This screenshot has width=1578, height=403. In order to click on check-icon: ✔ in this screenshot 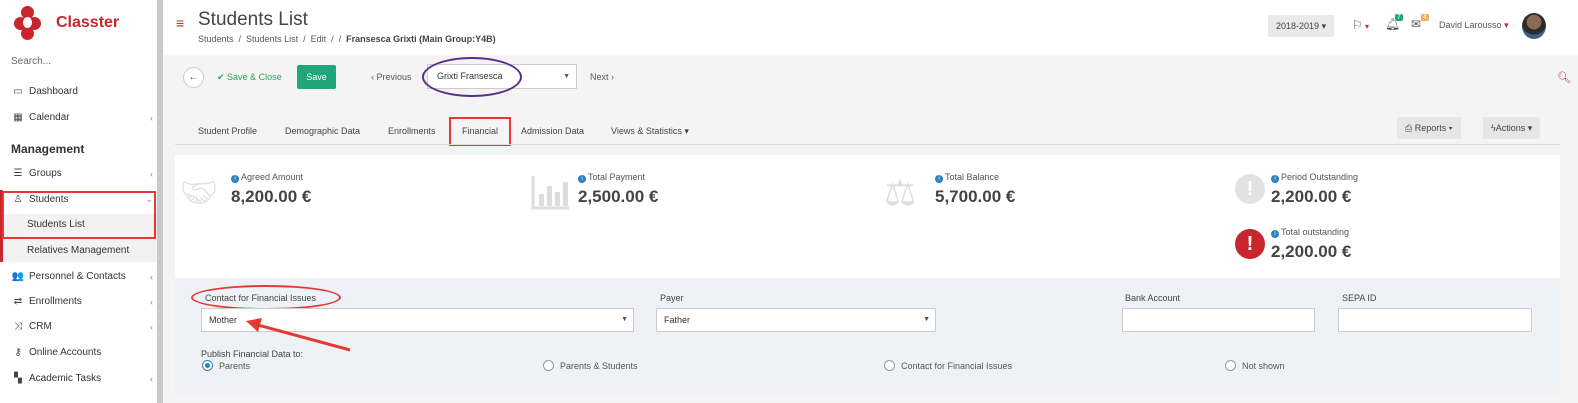, I will do `click(222, 77)`.